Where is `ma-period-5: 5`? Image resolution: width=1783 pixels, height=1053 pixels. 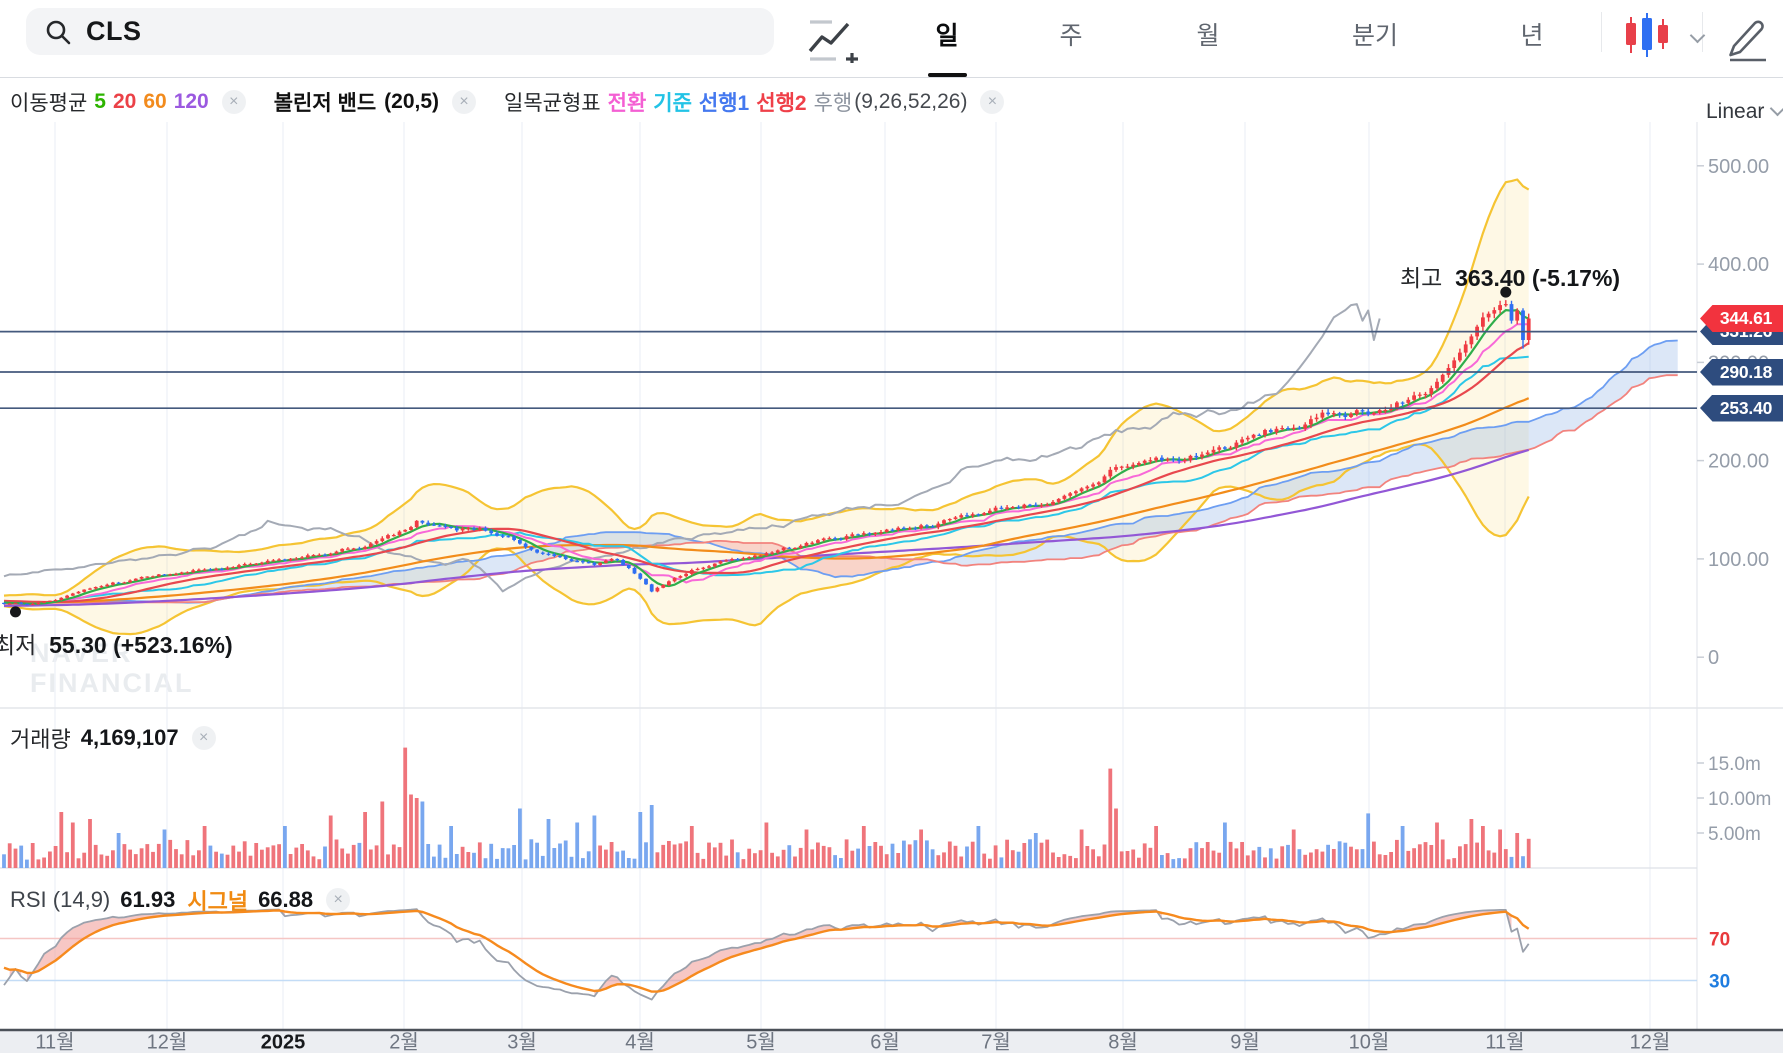
ma-period-5: 5 is located at coordinates (100, 101).